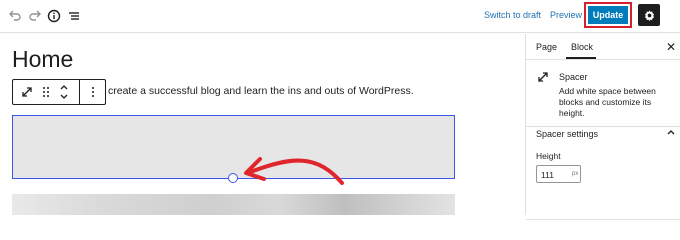 Image resolution: width=680 pixels, height=240 pixels. What do you see at coordinates (547, 175) in the screenshot?
I see `height-value: 111` at bounding box center [547, 175].